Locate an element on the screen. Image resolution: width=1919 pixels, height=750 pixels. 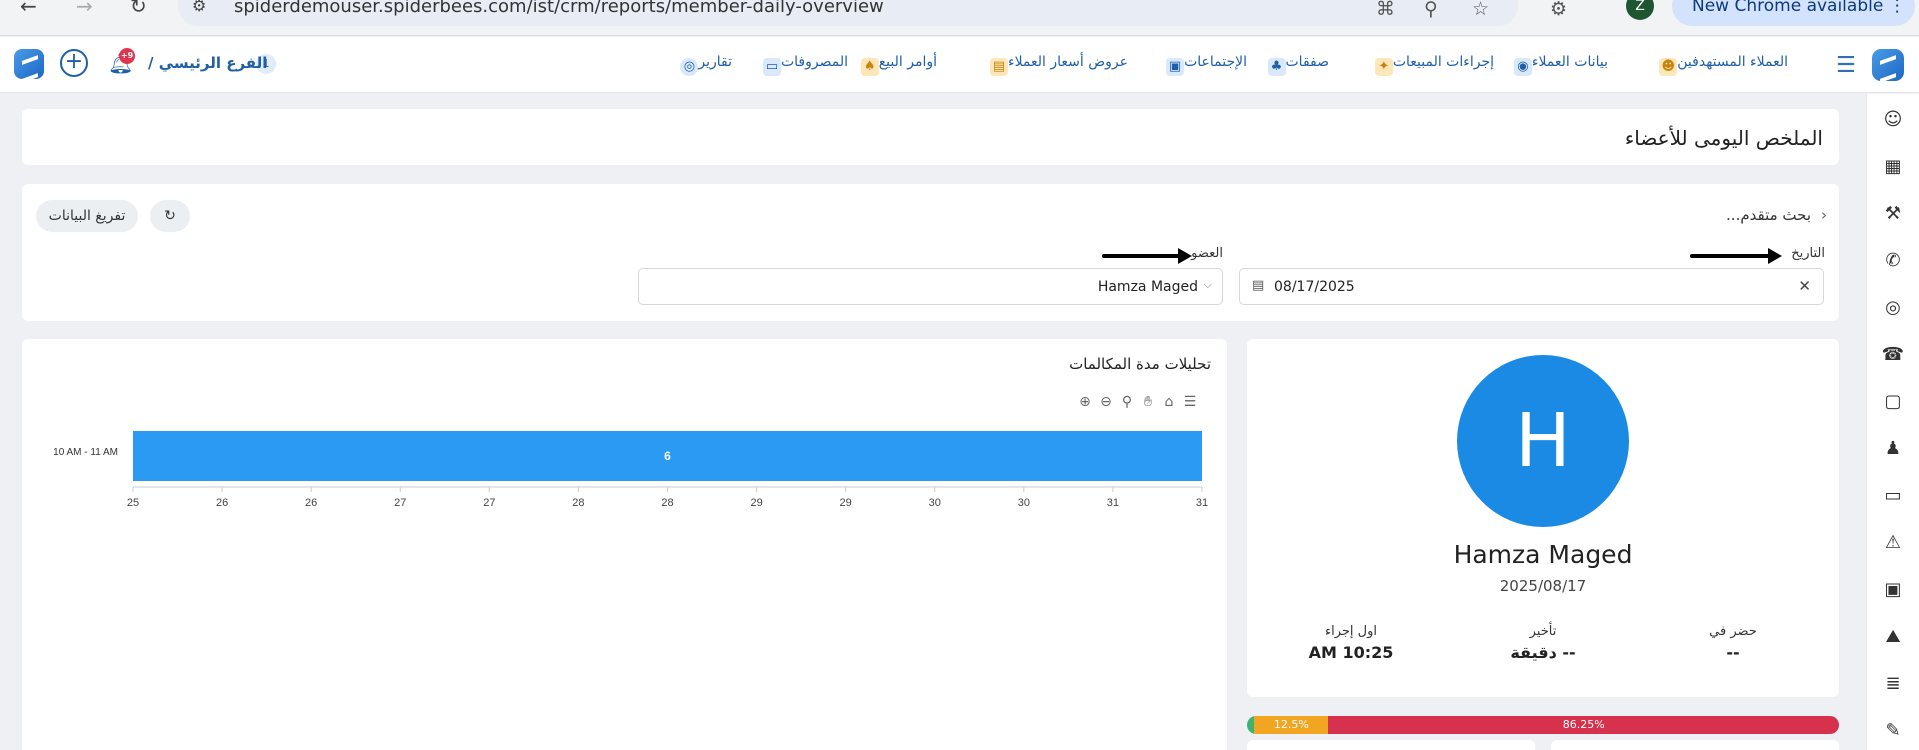
nav-label: صفقات is located at coordinates (1307, 62).